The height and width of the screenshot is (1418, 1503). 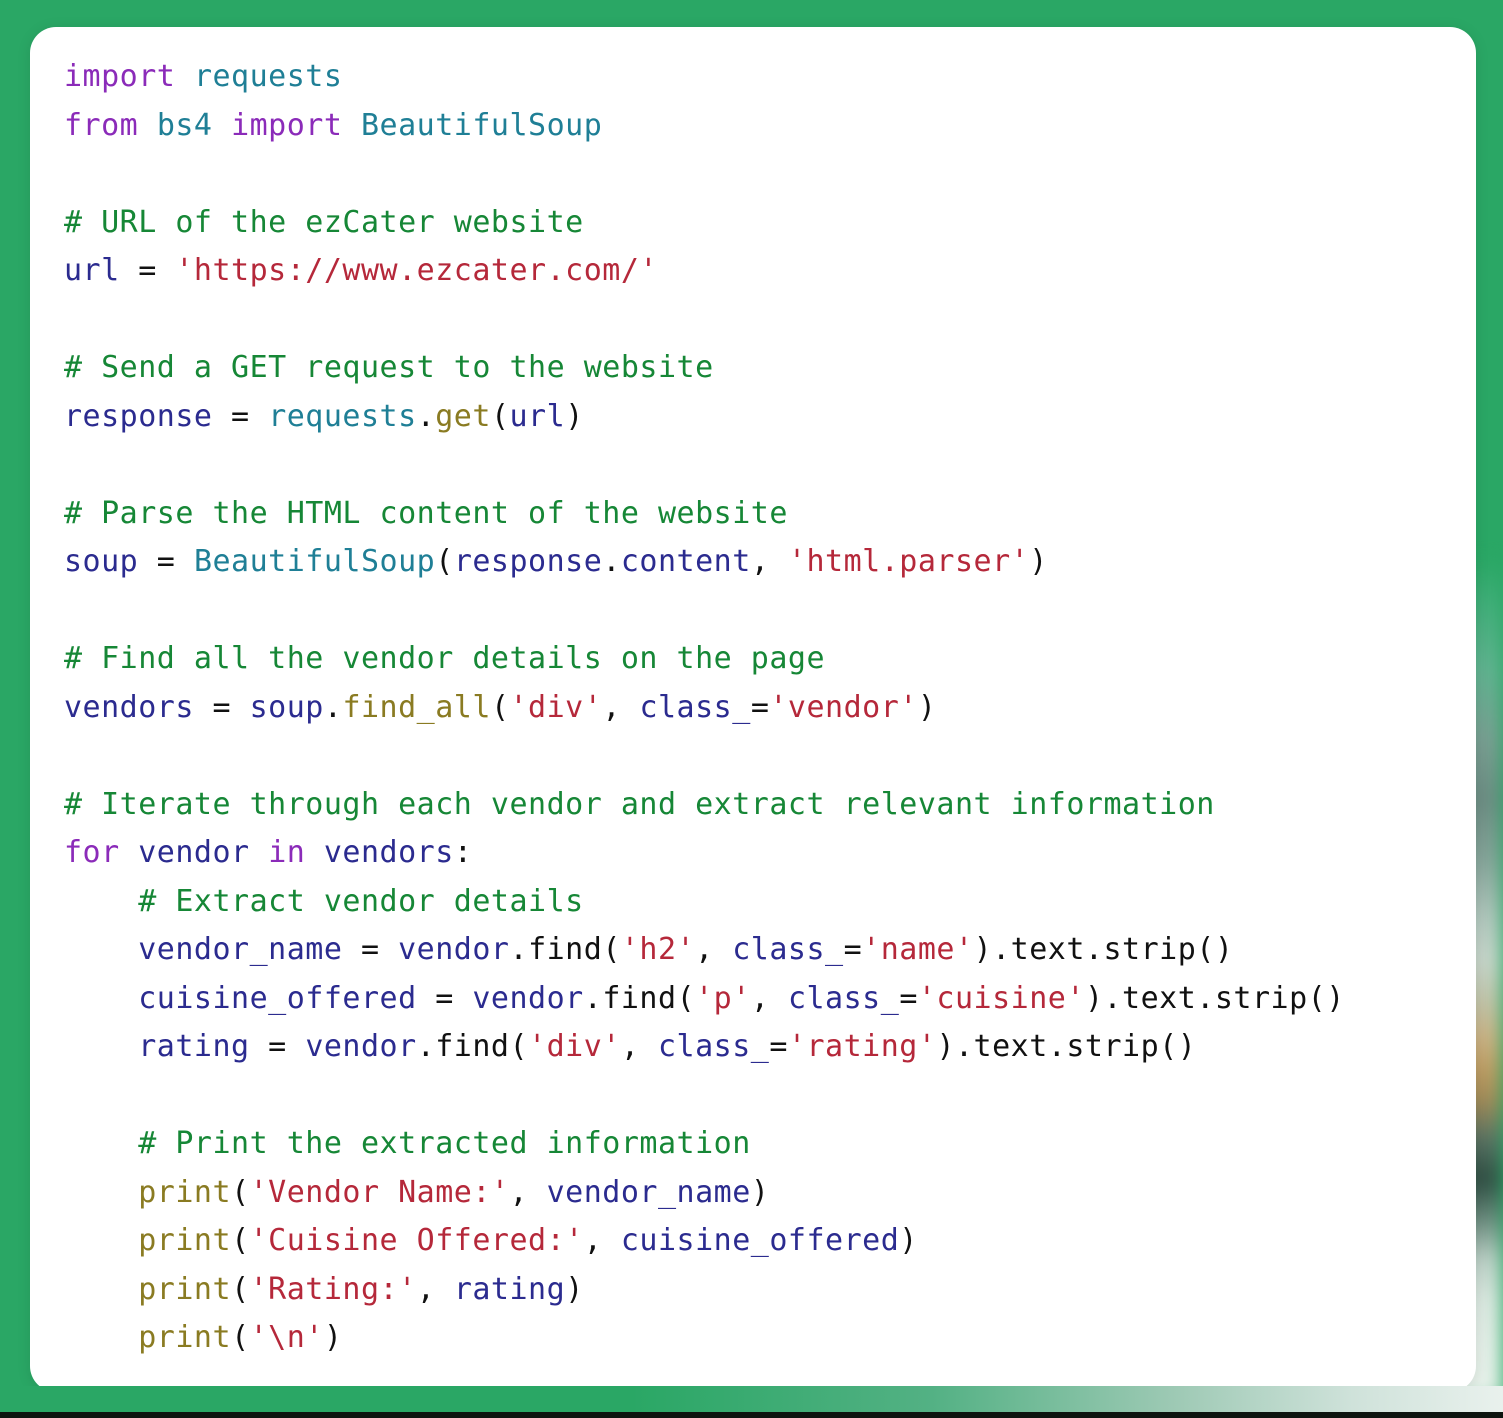 What do you see at coordinates (286, 1337) in the screenshot?
I see `code-token-str: '\n'` at bounding box center [286, 1337].